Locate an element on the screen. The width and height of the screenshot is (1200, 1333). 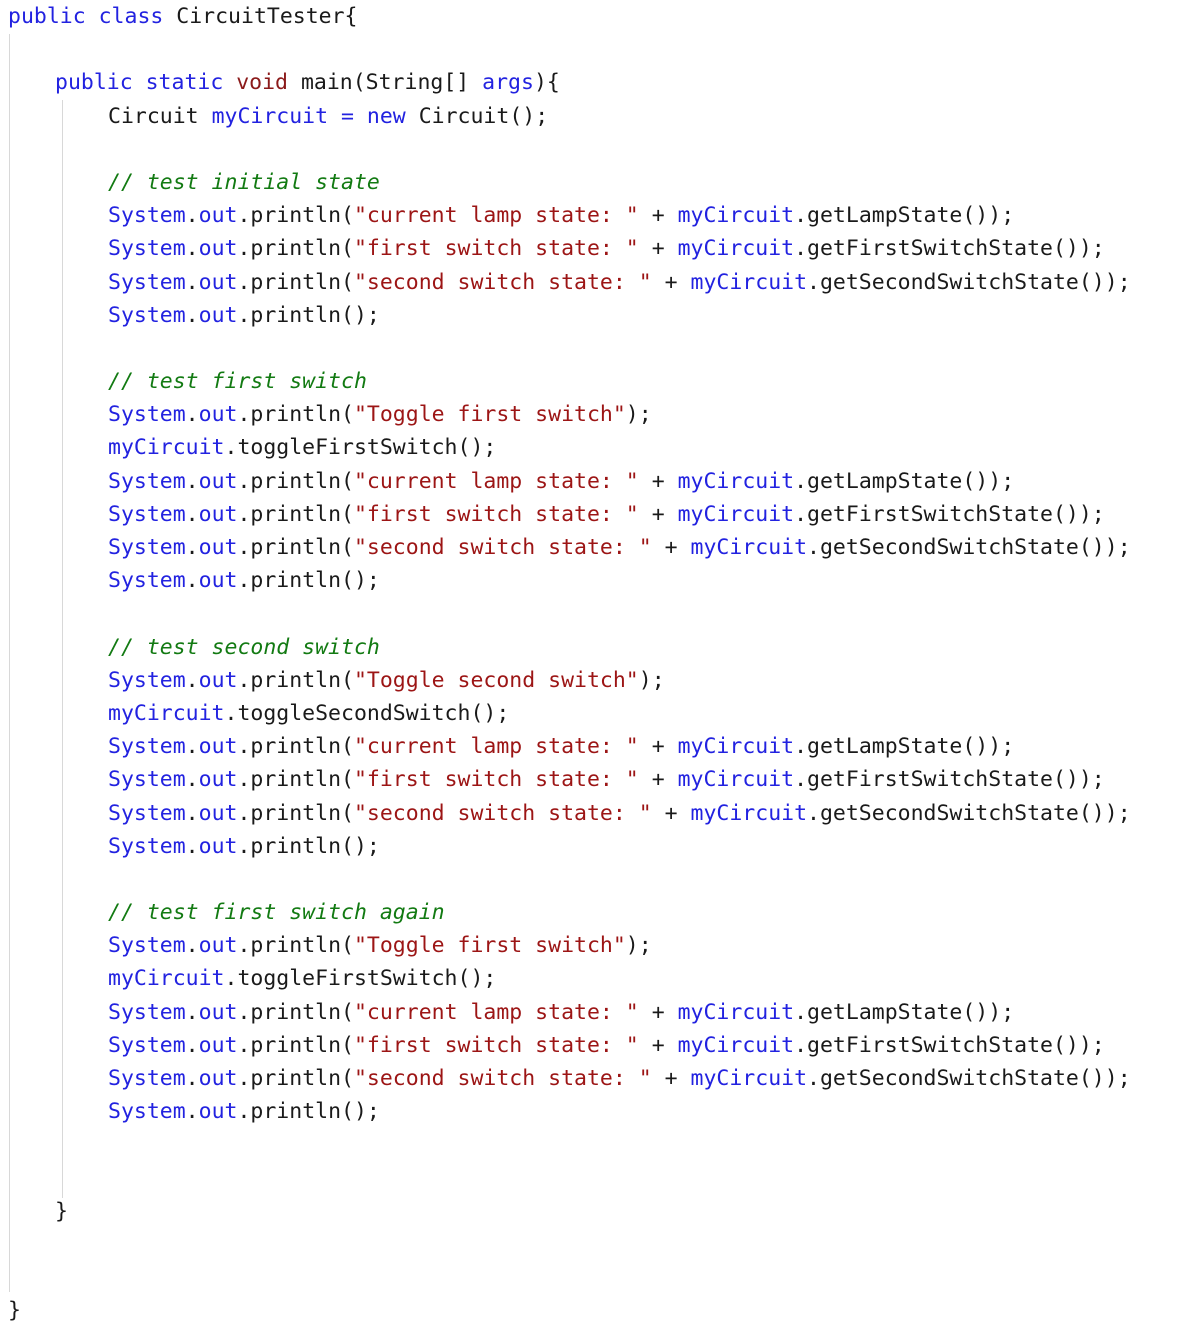
code-token-cmt: // test first switch again is located at coordinates (276, 913).